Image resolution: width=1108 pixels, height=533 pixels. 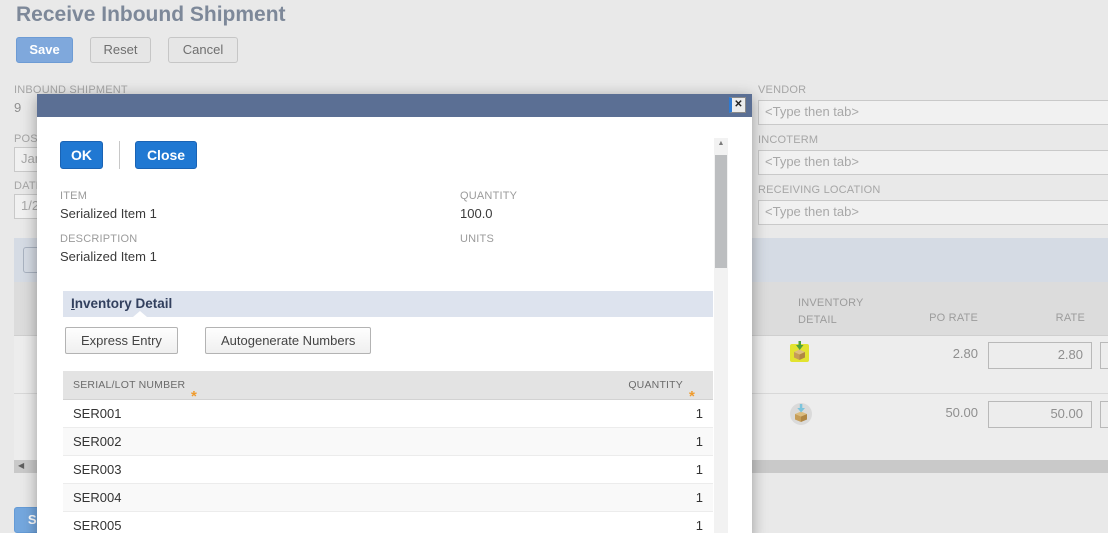 What do you see at coordinates (477, 239) in the screenshot?
I see `units-label: UNITS` at bounding box center [477, 239].